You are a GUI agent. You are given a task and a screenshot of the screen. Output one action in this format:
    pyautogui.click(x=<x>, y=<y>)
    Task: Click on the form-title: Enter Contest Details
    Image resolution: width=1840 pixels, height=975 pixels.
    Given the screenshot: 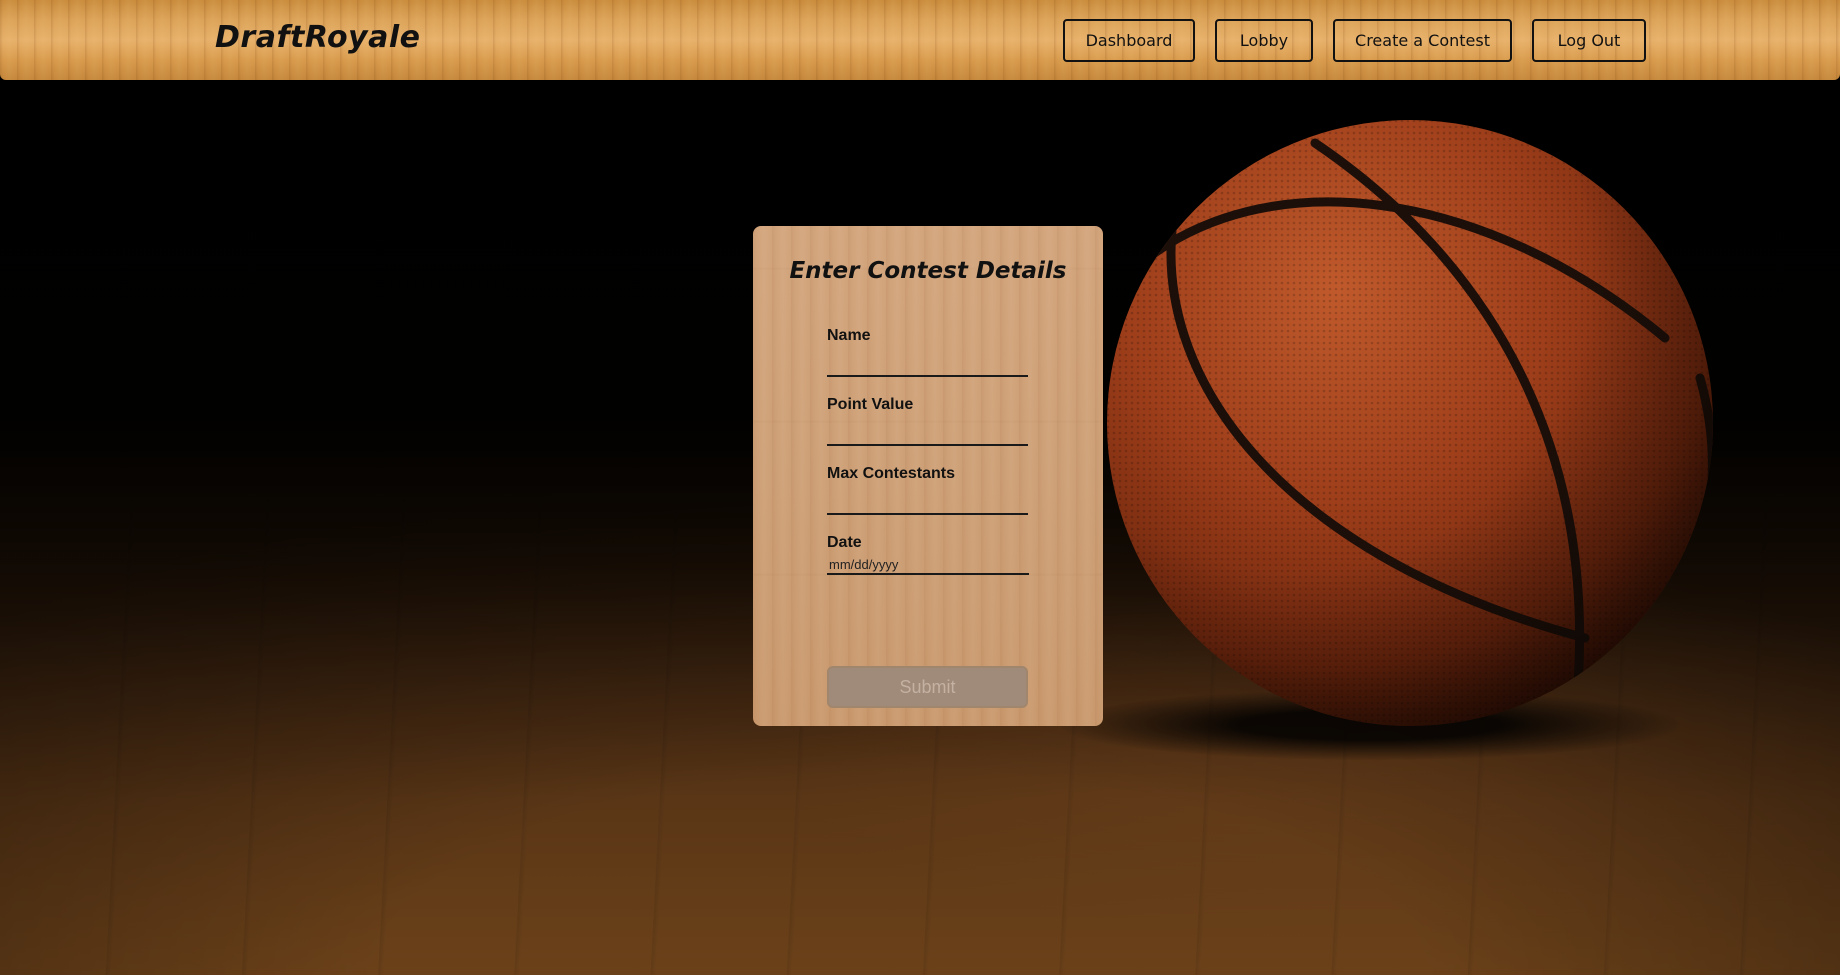 What is the action you would take?
    pyautogui.click(x=928, y=271)
    